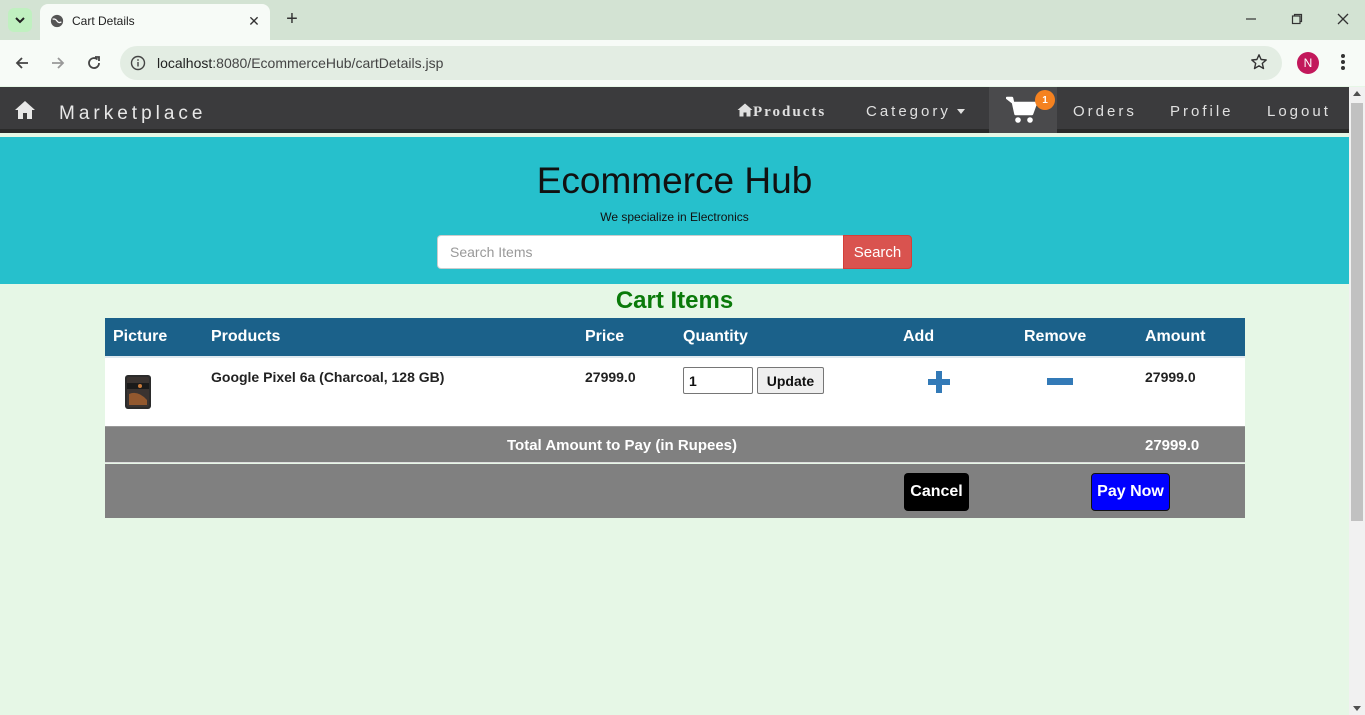 The width and height of the screenshot is (1365, 715). I want to click on col-picture: Picture, so click(140, 336).